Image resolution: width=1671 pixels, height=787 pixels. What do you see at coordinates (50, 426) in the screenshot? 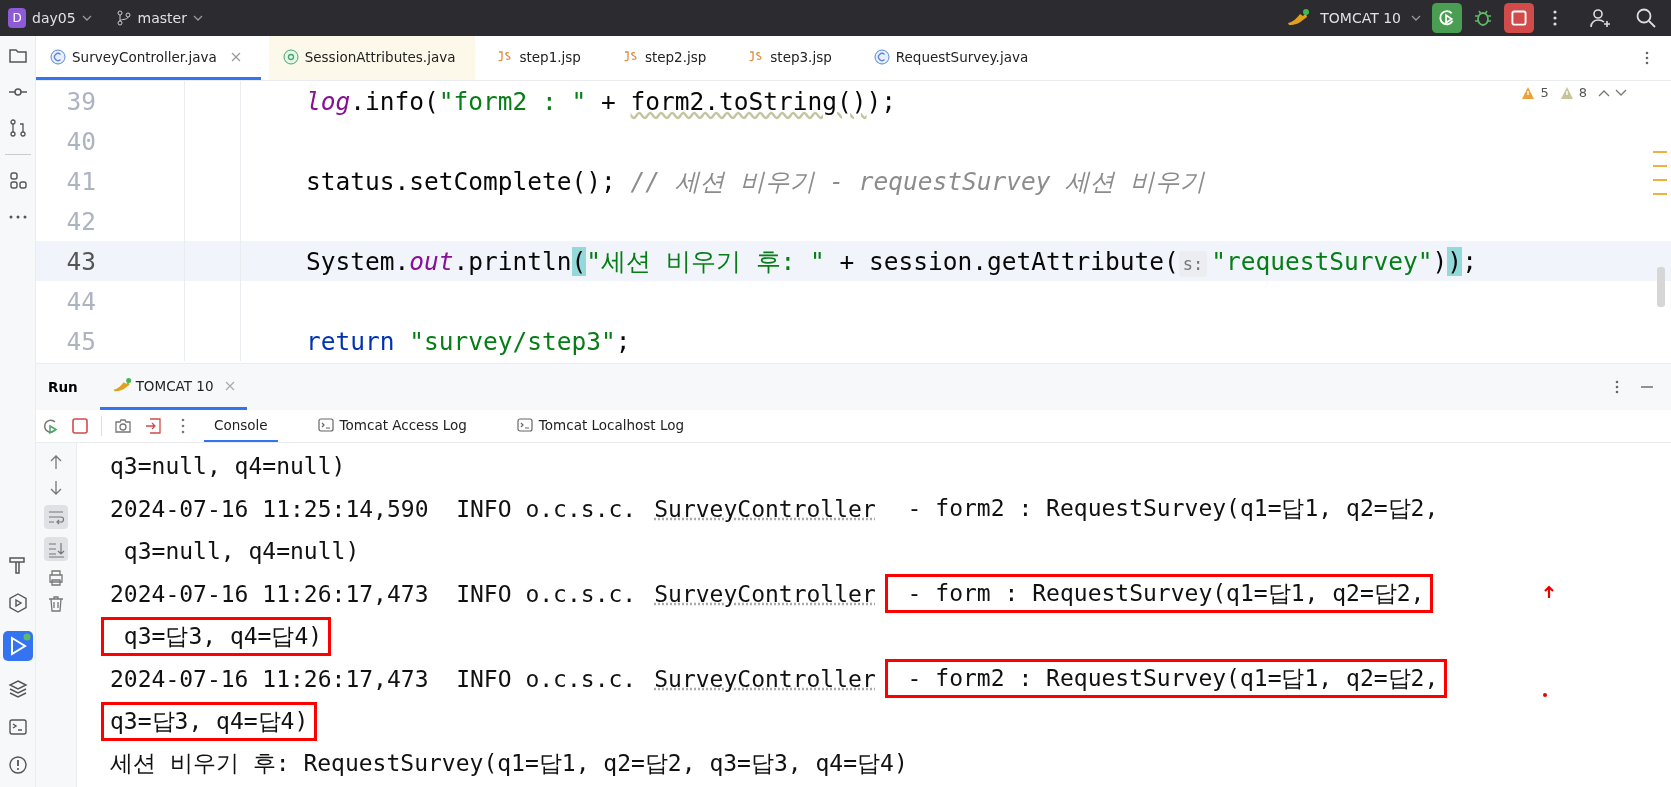
I see `rerun-icon` at bounding box center [50, 426].